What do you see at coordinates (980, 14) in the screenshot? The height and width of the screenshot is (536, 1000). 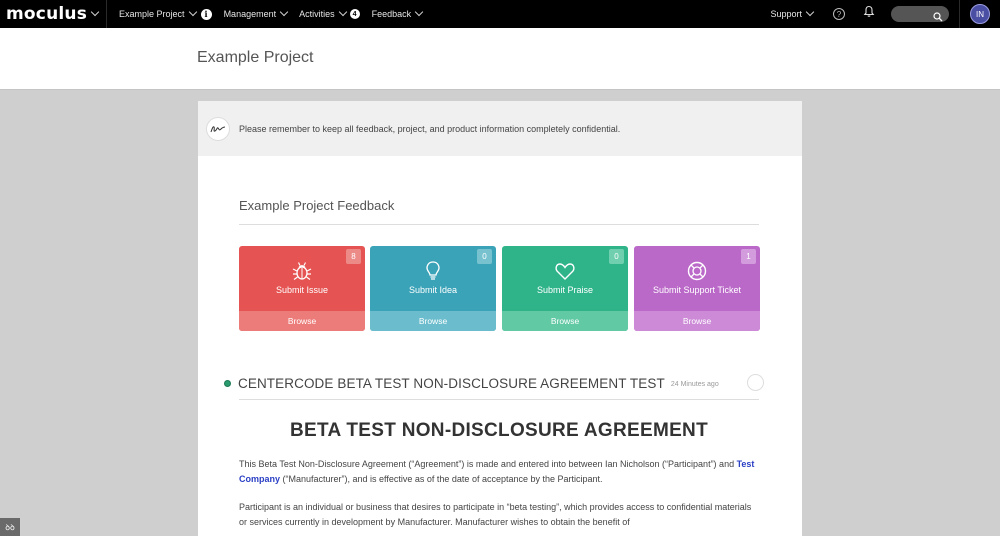 I see `user-avatar: IN` at bounding box center [980, 14].